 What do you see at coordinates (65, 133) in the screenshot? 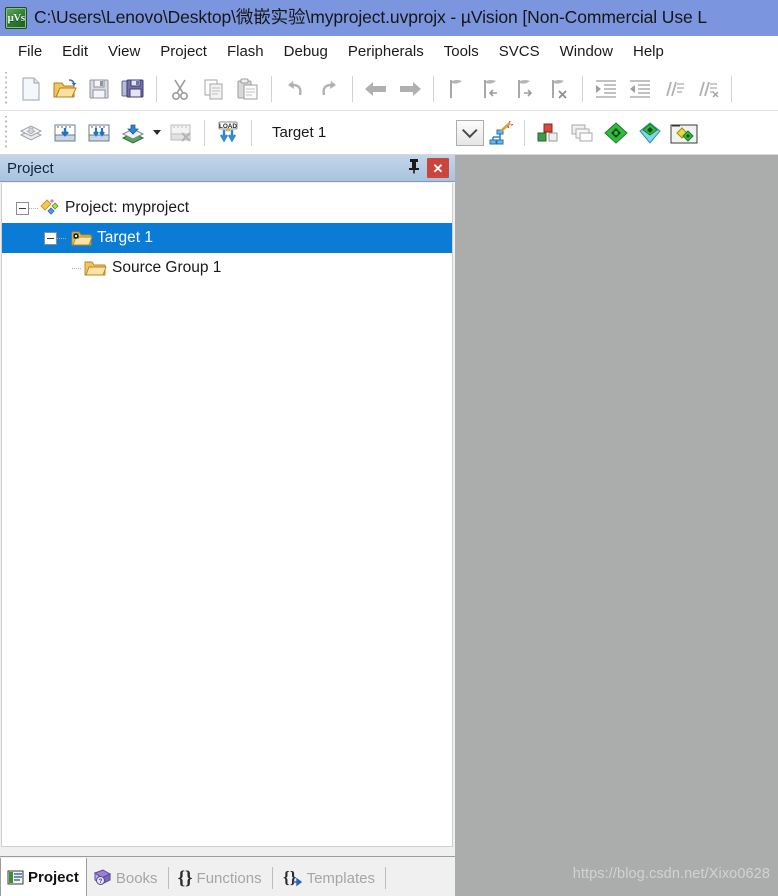
I see `build-button` at bounding box center [65, 133].